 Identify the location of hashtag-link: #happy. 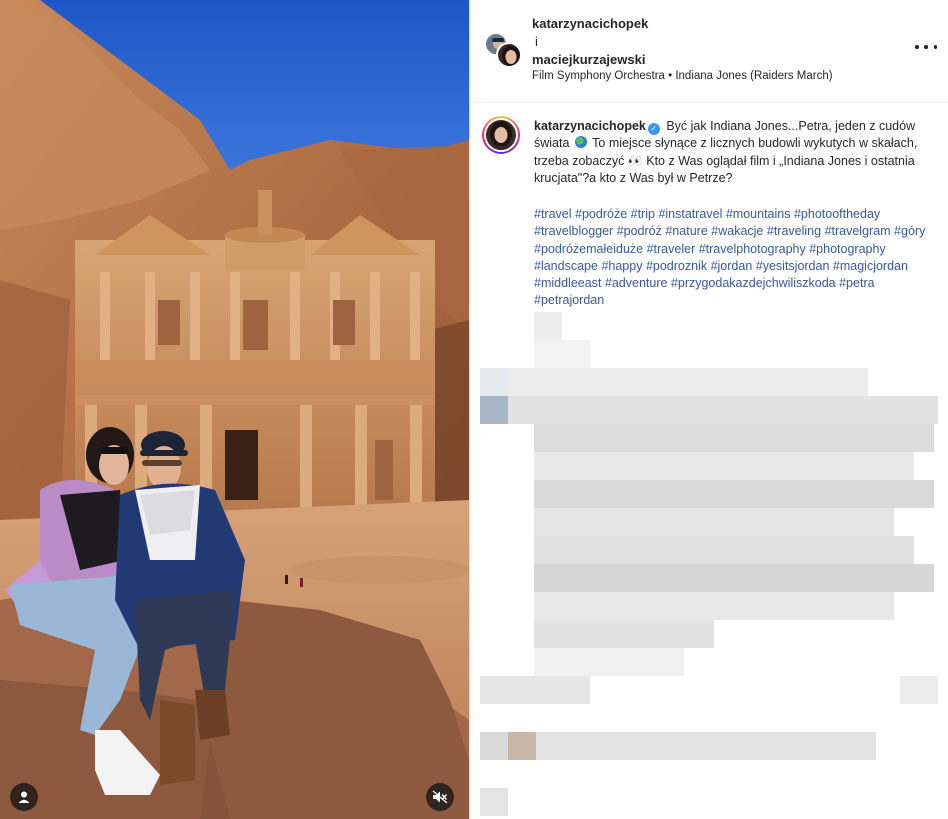
(621, 266).